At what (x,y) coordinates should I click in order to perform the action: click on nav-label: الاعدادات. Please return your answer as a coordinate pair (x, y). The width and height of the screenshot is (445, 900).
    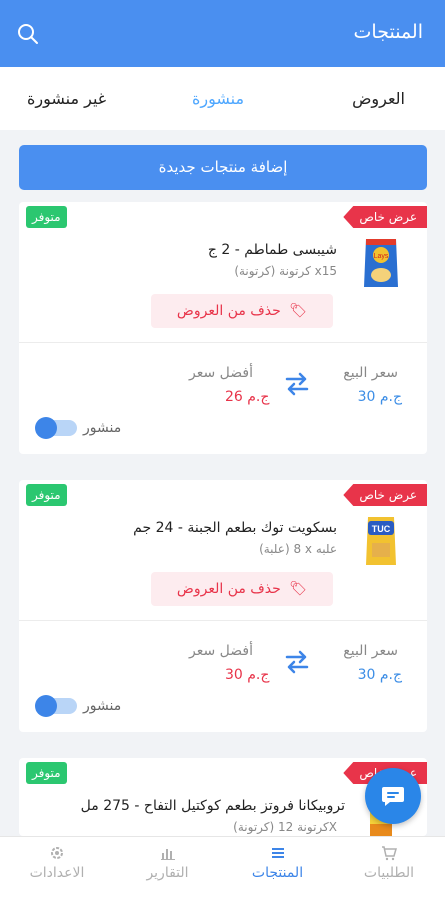
    Looking at the image, I should click on (57, 873).